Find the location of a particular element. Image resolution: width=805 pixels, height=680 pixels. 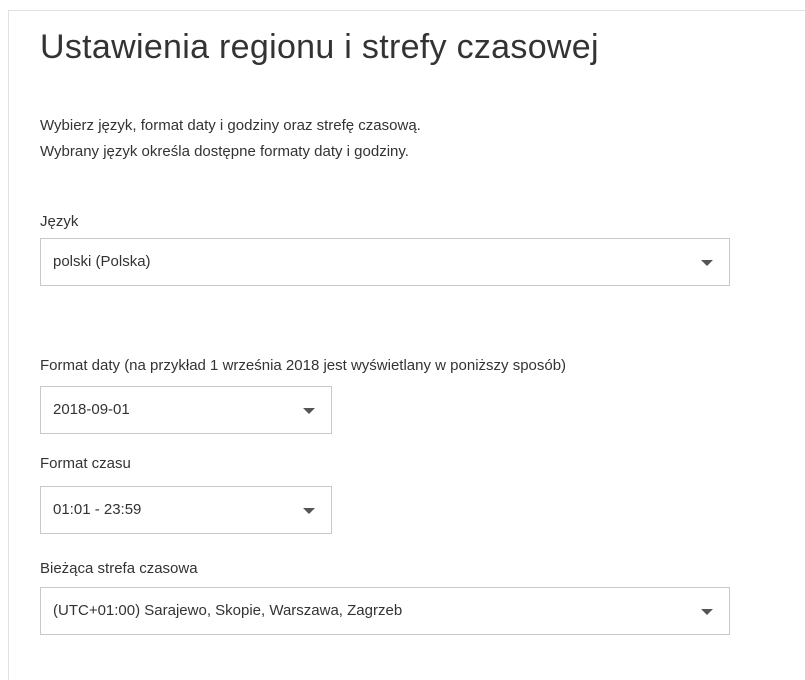

language-value: polski (Polska) is located at coordinates (102, 261).